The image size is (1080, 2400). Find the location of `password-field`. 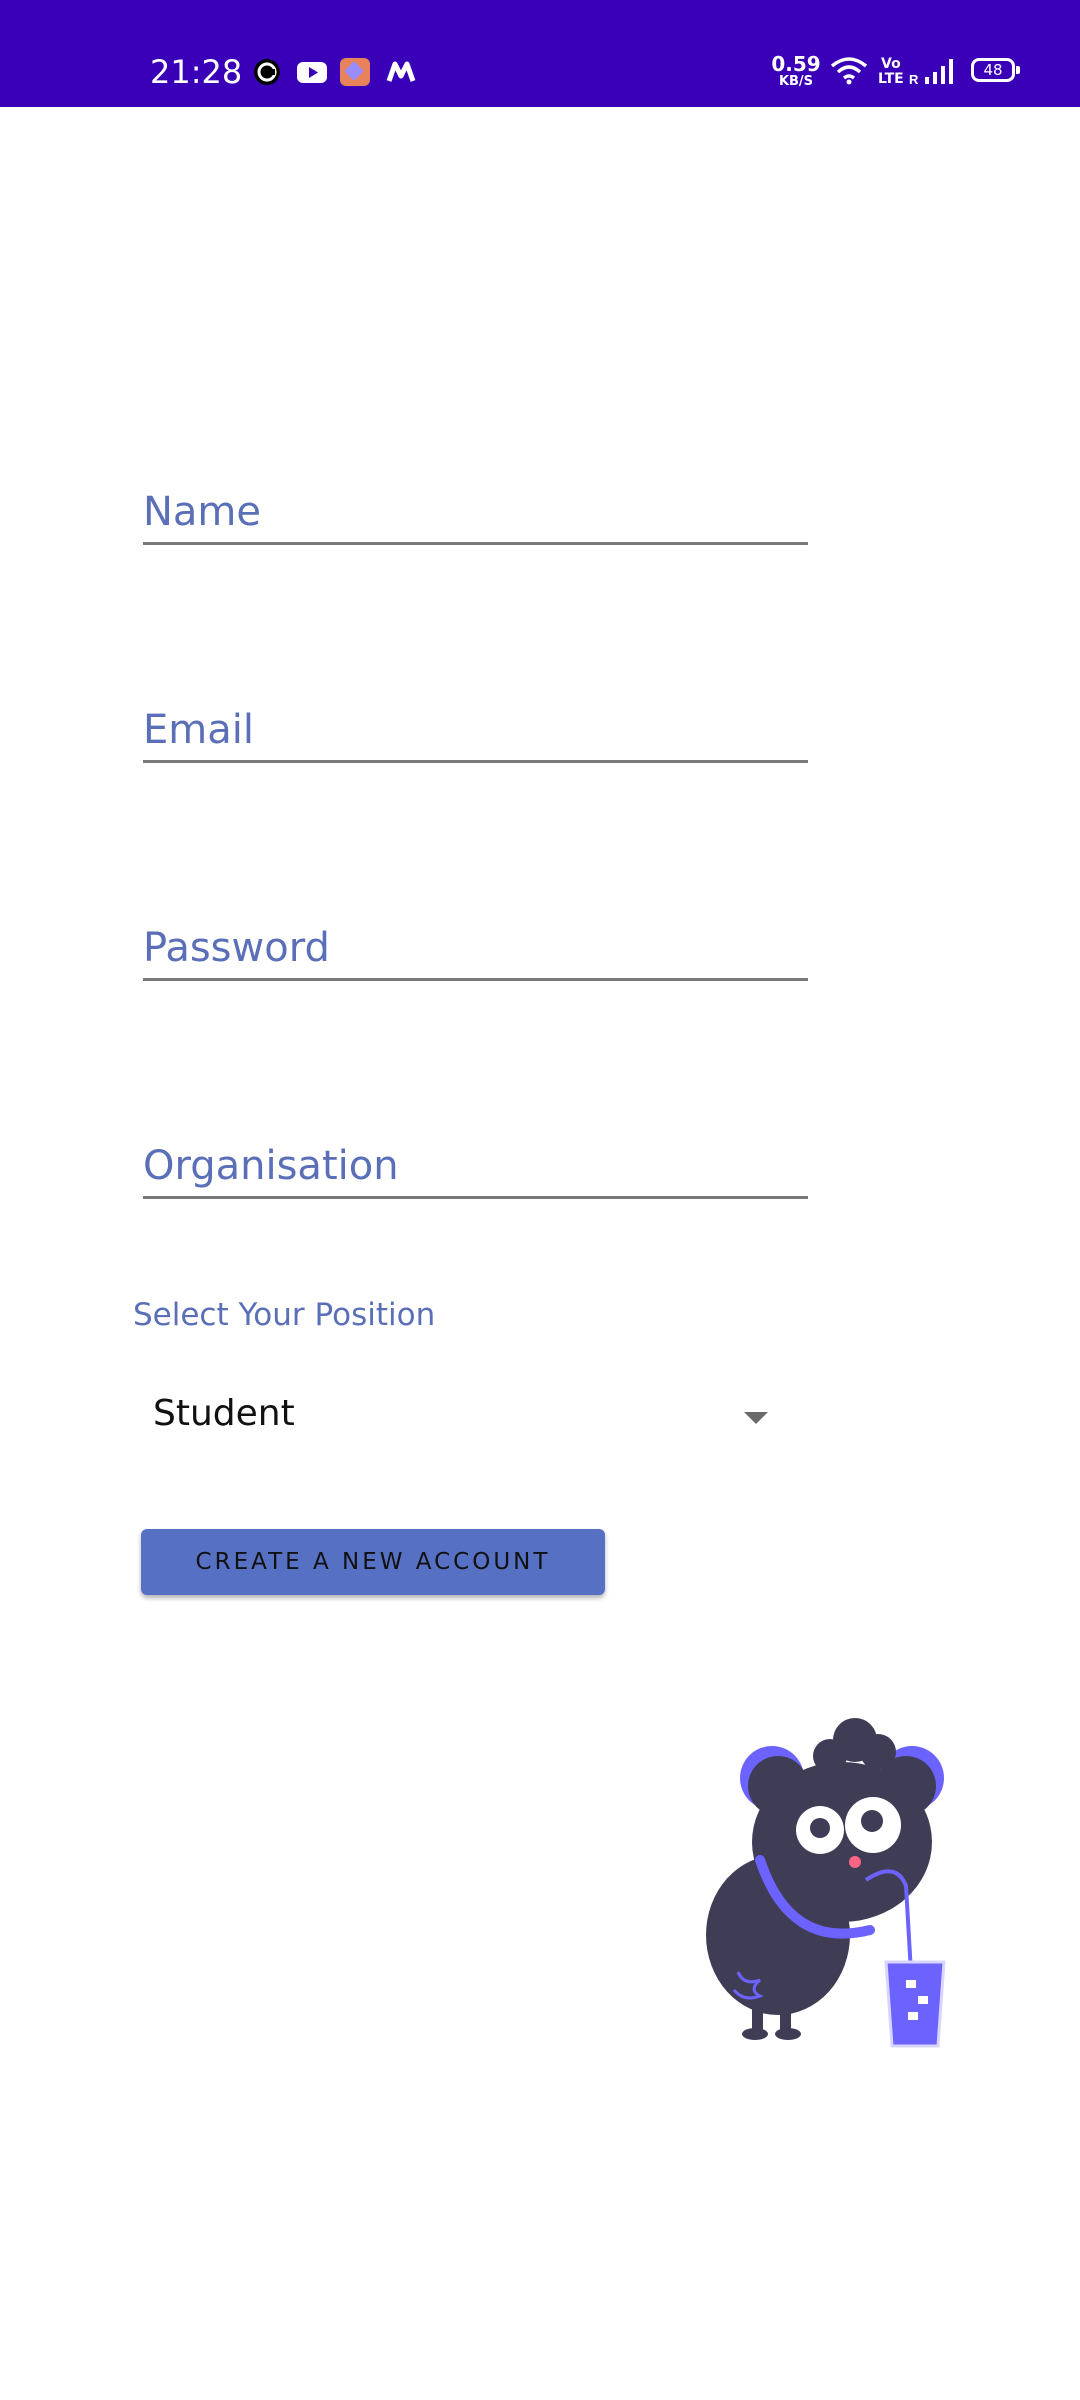

password-field is located at coordinates (475, 949).